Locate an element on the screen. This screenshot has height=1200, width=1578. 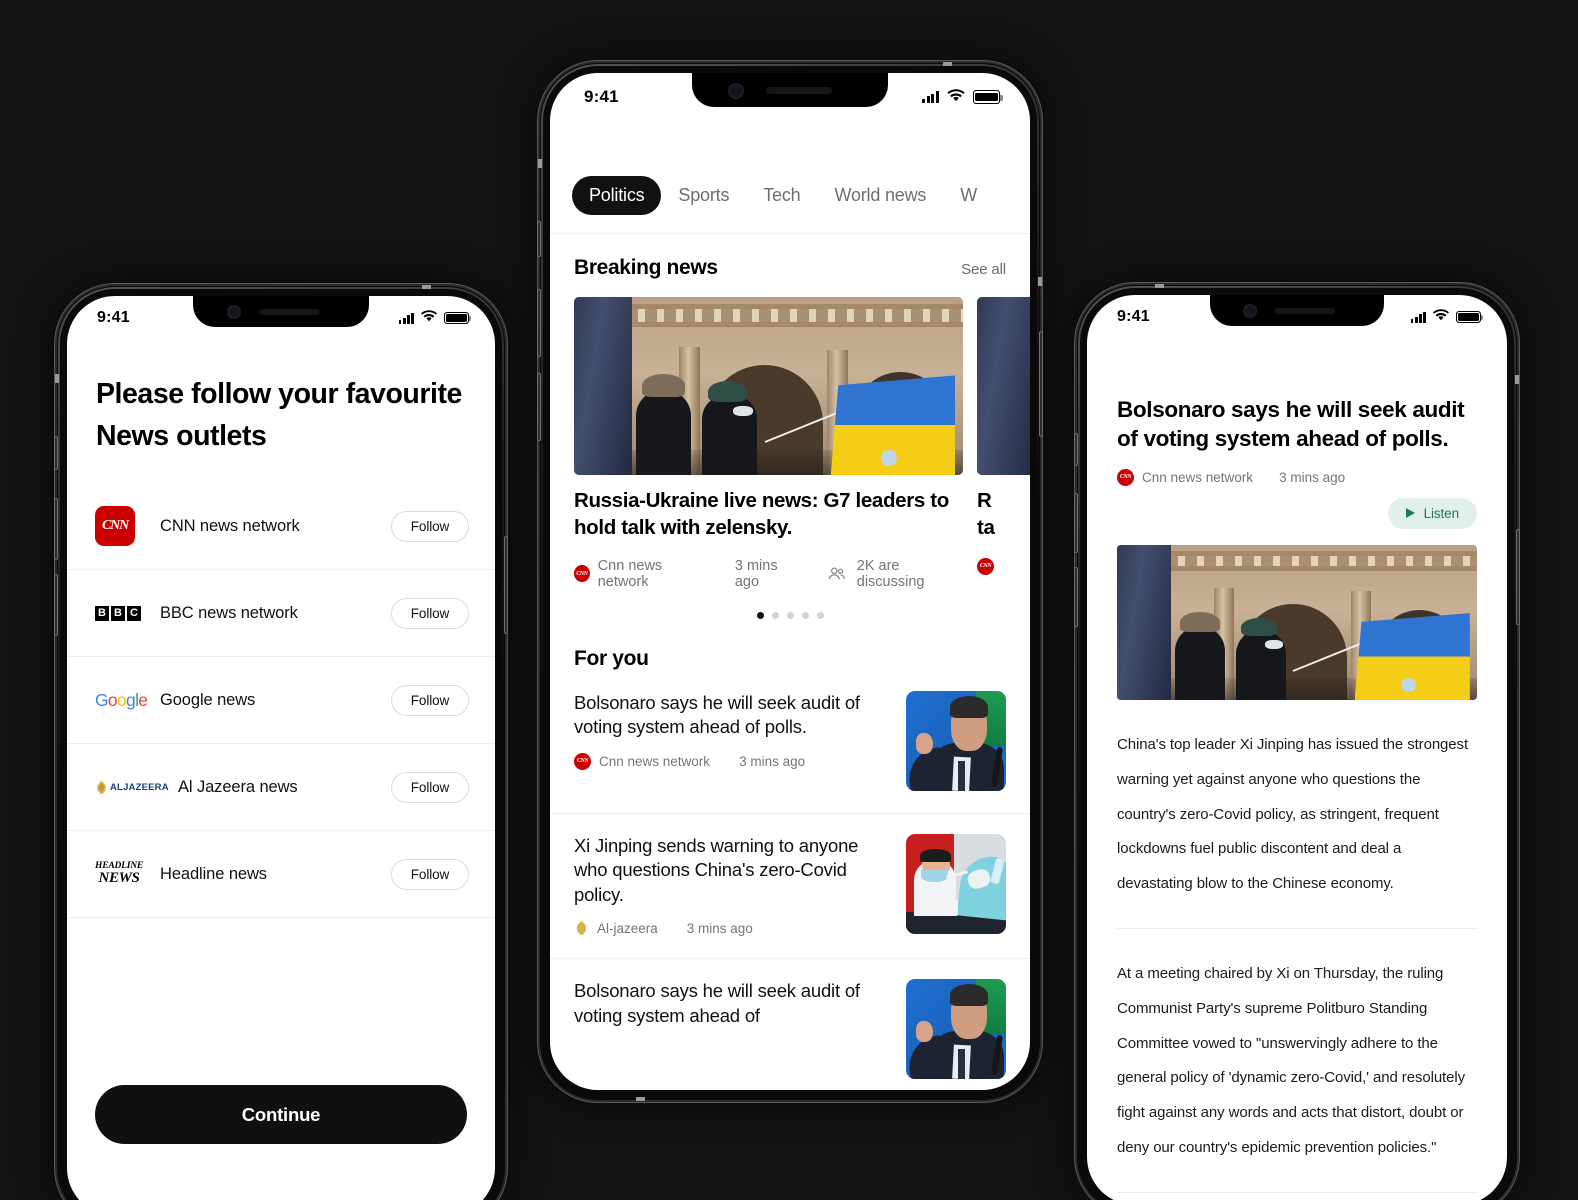
news-card: R ta CNN is located at coordinates (1003, 443).